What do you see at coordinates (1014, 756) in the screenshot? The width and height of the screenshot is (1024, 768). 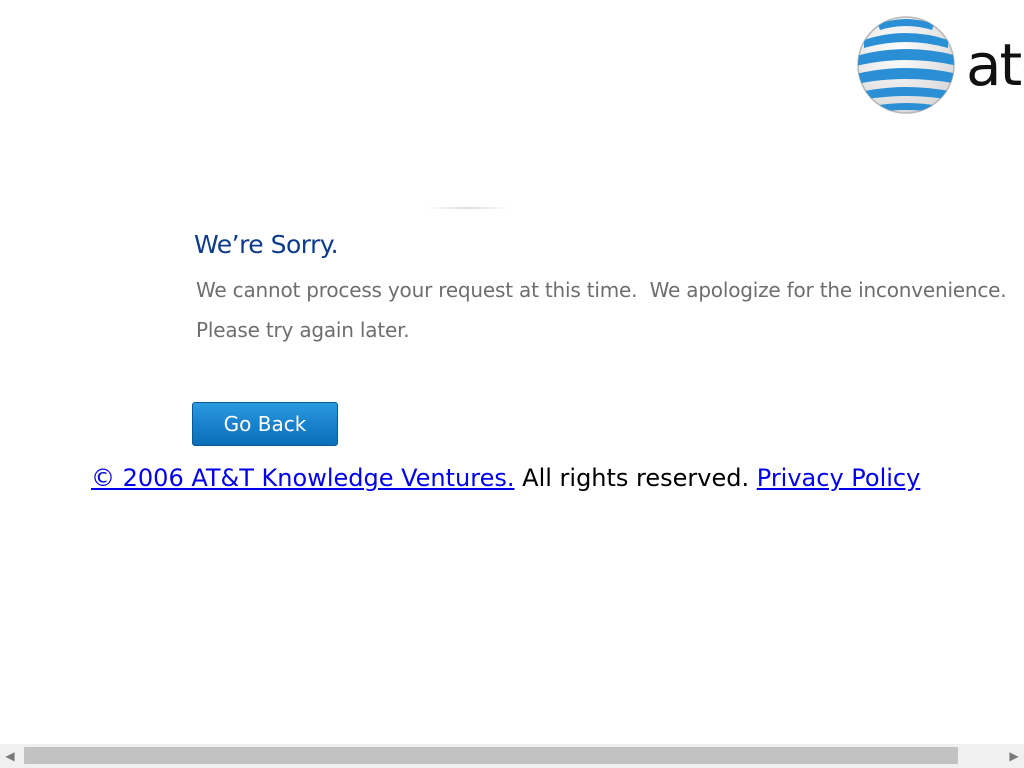 I see `scroll-right-icon: ▶` at bounding box center [1014, 756].